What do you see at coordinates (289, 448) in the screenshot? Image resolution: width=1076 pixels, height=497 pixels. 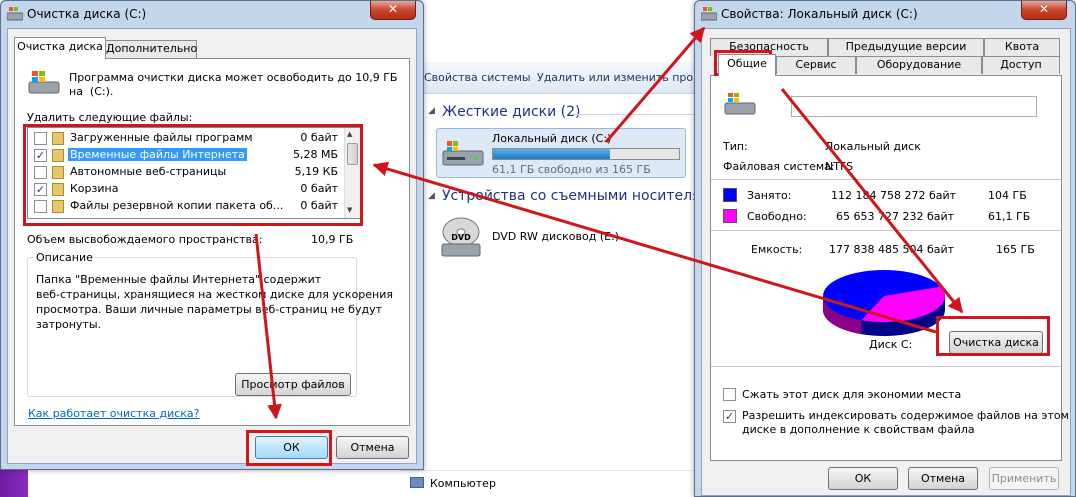 I see `annotation-ok-box` at bounding box center [289, 448].